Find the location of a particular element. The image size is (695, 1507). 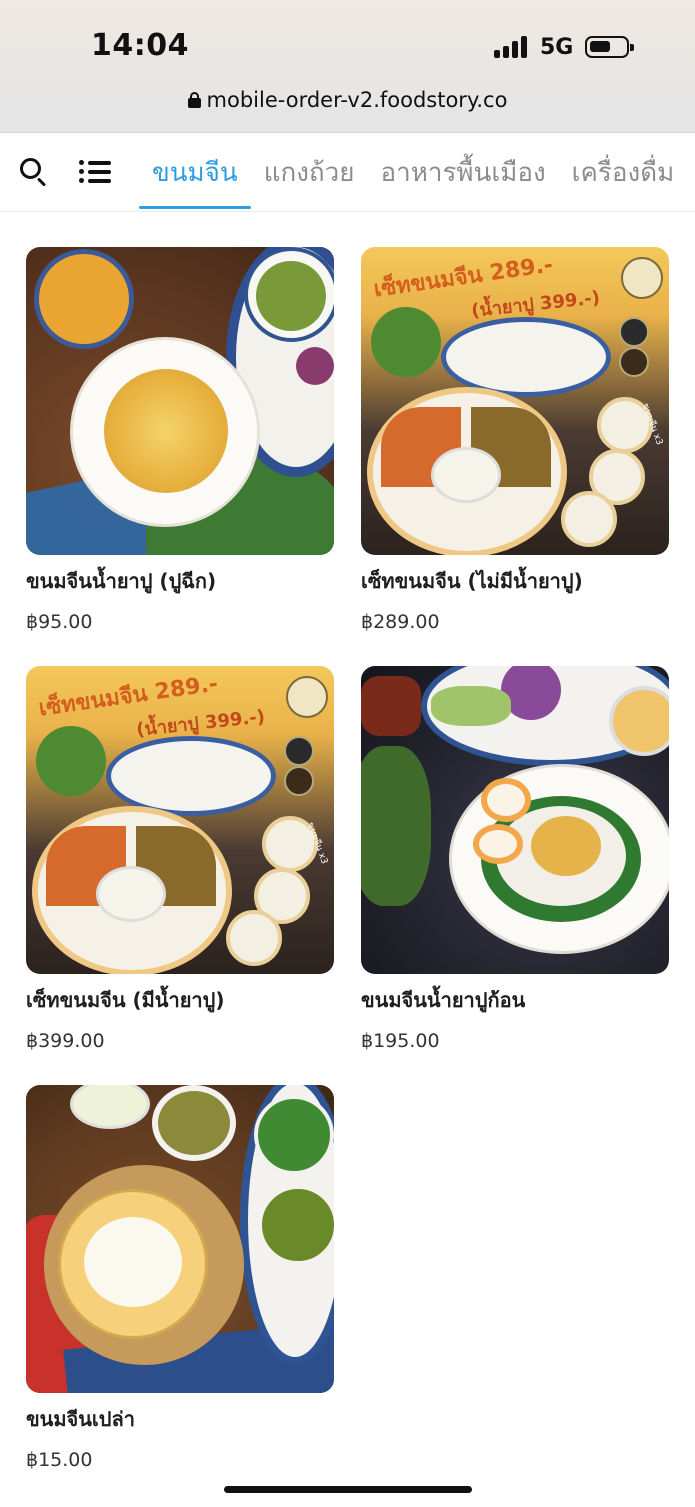

home-indicator is located at coordinates (348, 1489).